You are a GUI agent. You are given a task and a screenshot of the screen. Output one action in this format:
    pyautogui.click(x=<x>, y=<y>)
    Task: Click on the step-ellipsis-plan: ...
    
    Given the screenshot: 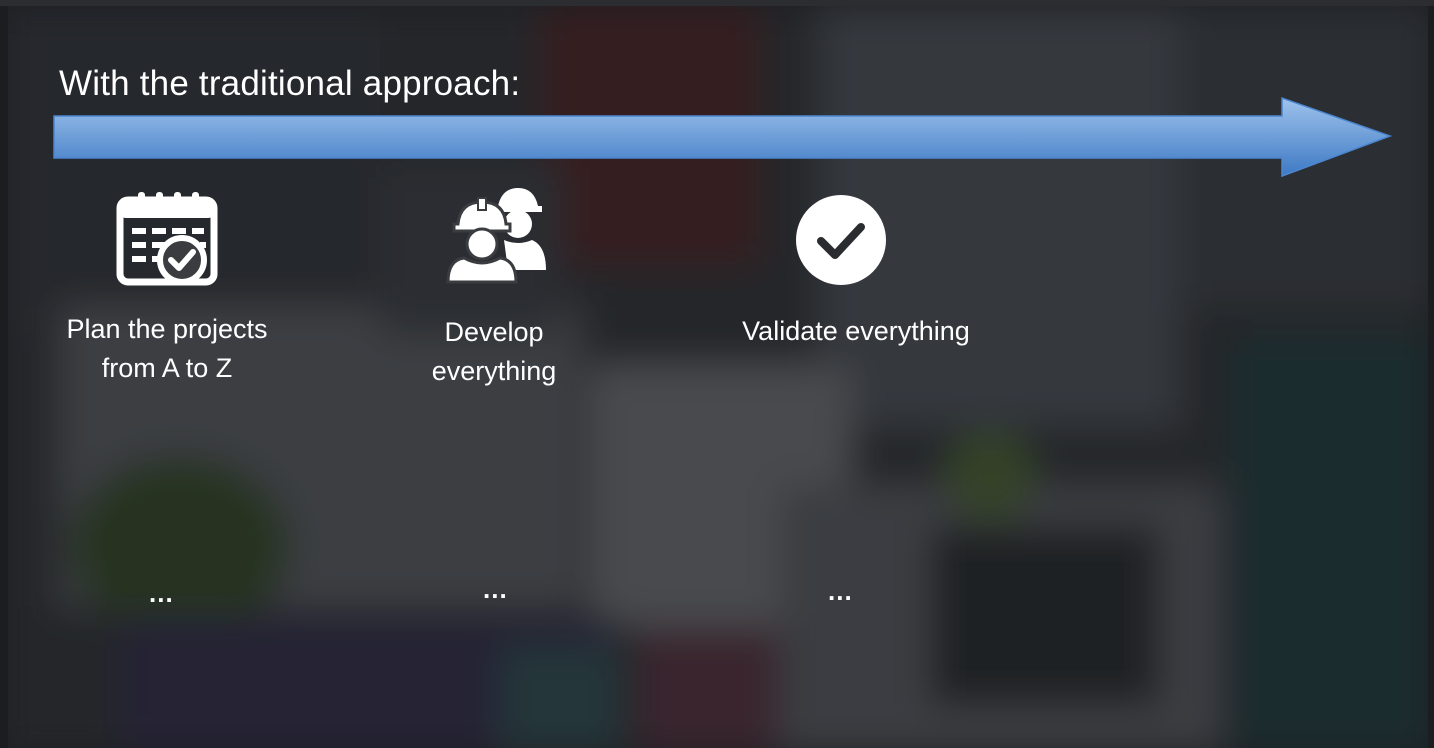 What is the action you would take?
    pyautogui.click(x=161, y=593)
    